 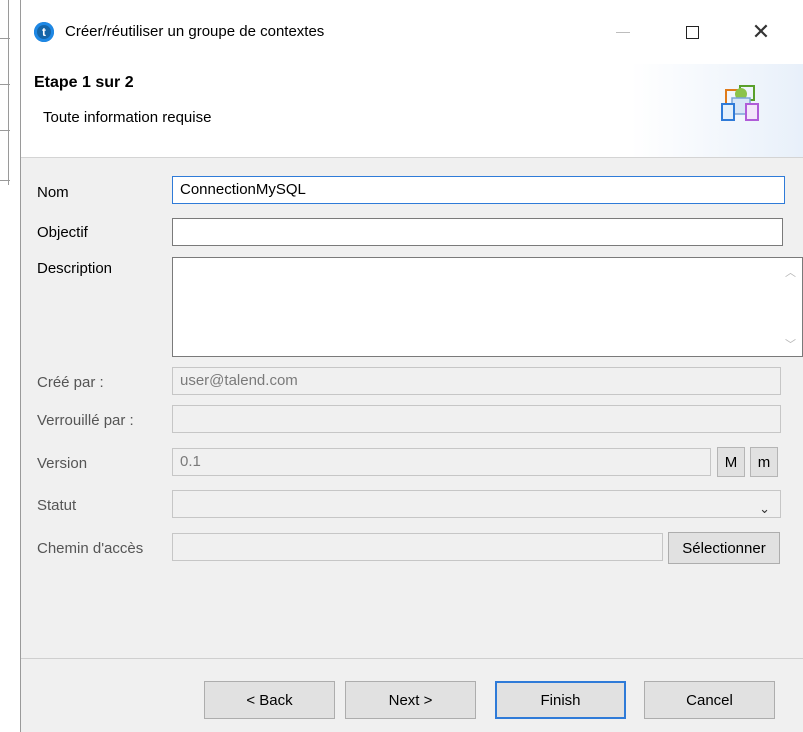 I want to click on description-textarea: ︿ ﹀, so click(x=487, y=307).